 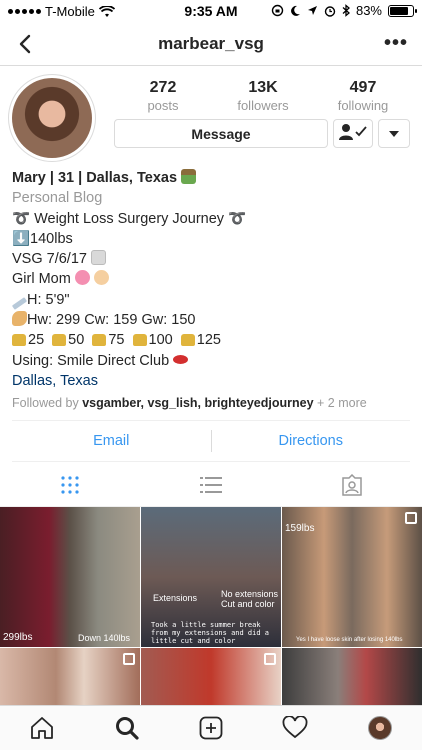 What do you see at coordinates (277, 10) in the screenshot?
I see `rotation-lock-icon` at bounding box center [277, 10].